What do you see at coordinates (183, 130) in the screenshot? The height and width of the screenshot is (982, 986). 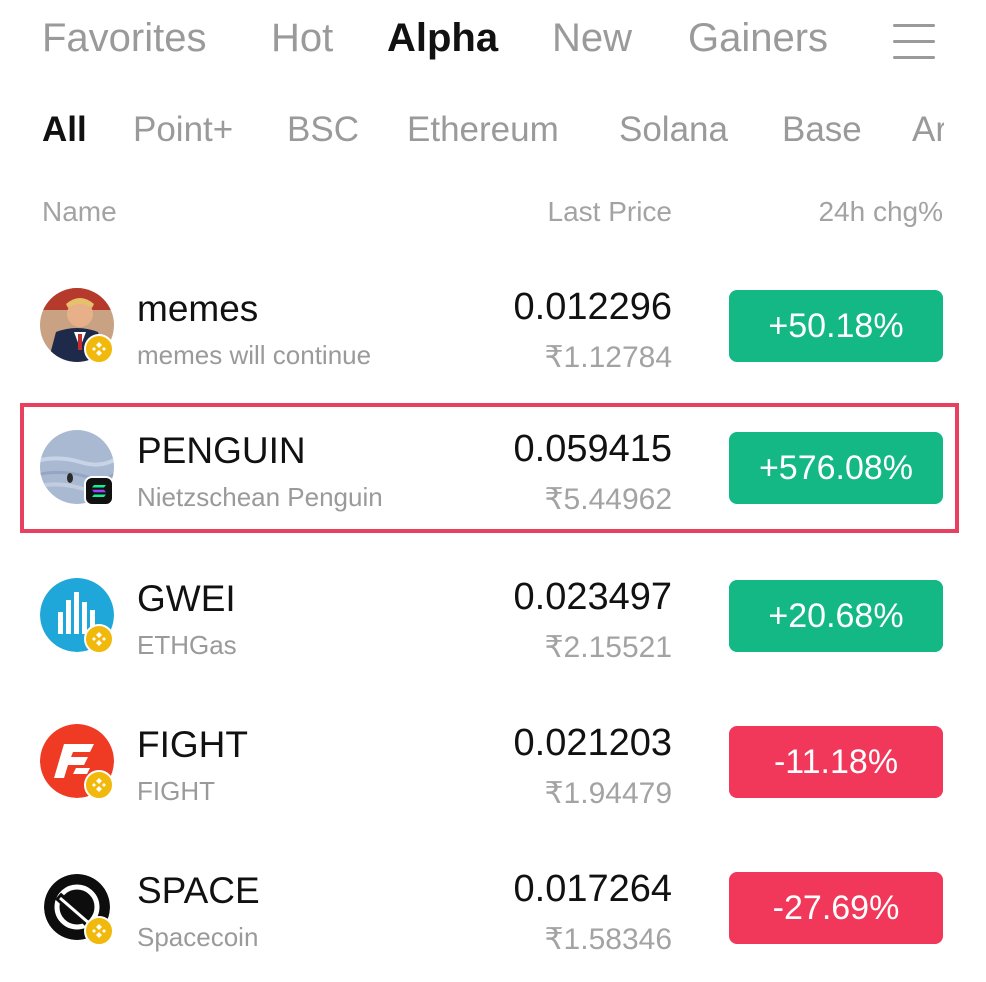 I see `chain-tab-point-plus: Point+` at bounding box center [183, 130].